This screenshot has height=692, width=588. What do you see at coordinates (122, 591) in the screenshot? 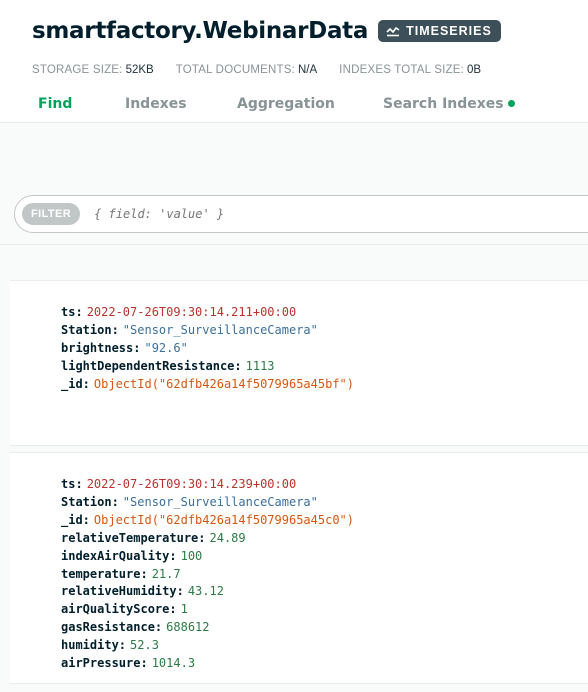
I see `field-key: relativeHumidity:` at bounding box center [122, 591].